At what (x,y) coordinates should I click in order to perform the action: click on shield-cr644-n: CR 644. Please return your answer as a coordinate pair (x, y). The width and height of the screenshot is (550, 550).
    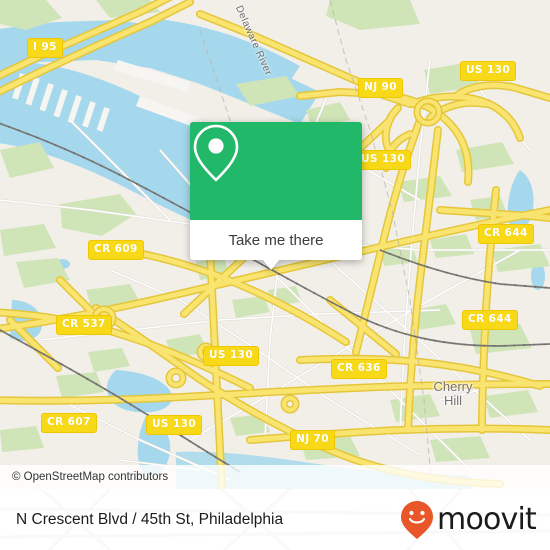
    Looking at the image, I should click on (506, 234).